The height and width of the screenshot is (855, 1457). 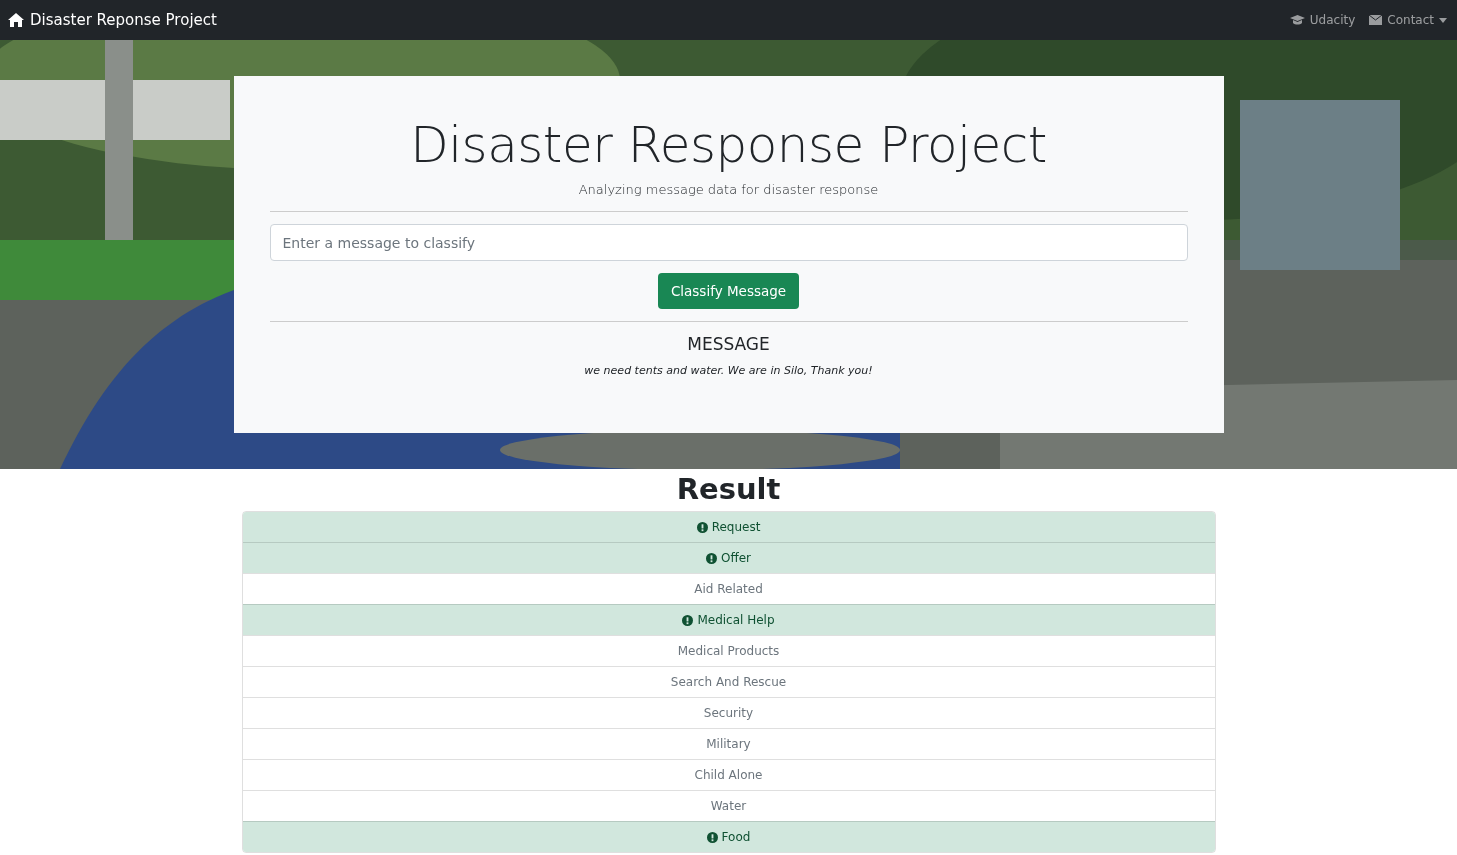 I want to click on nav-link: Udacity, so click(x=1322, y=20).